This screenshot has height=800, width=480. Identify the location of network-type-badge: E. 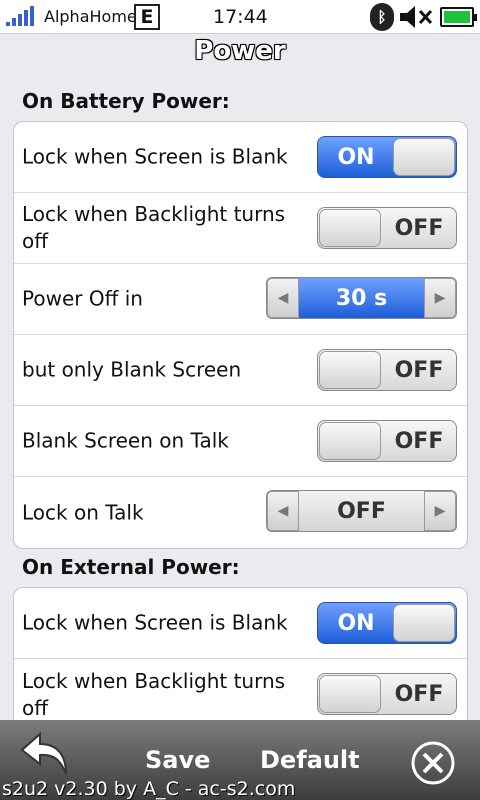
(147, 17).